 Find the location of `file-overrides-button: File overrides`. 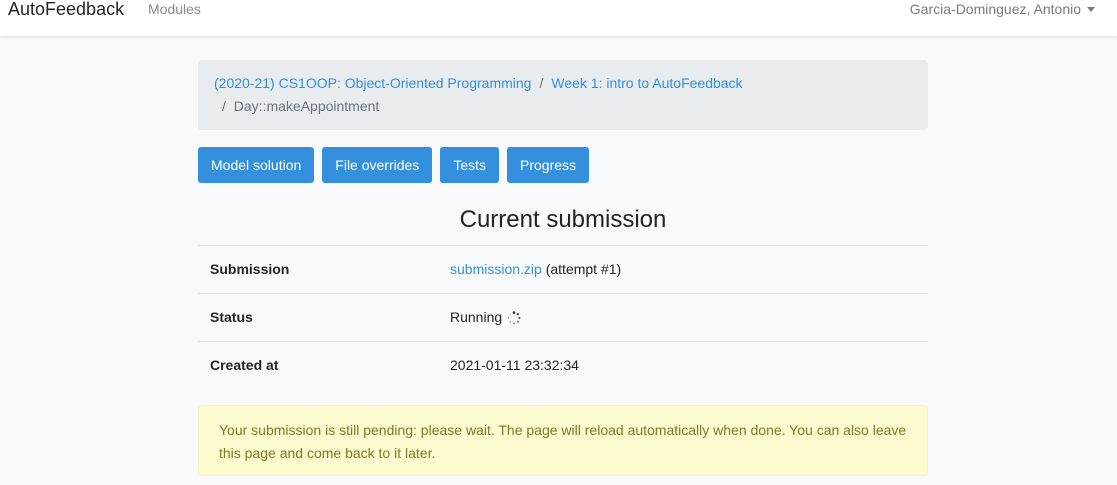

file-overrides-button: File overrides is located at coordinates (377, 165).